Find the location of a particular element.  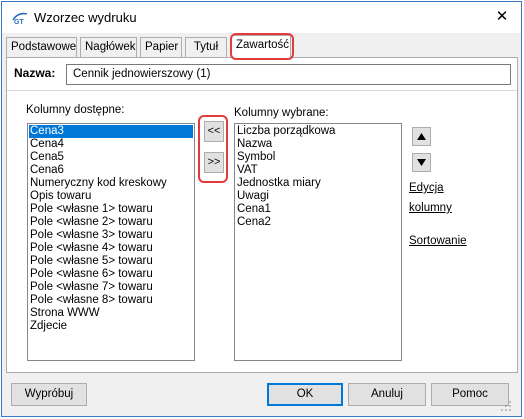

list-item: Pole <własne 5> towaru is located at coordinates (111, 261).